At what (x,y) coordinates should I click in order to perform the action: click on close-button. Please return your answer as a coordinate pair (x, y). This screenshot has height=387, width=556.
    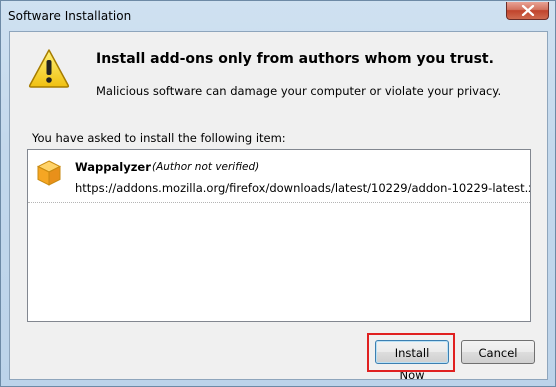
    Looking at the image, I should click on (527, 11).